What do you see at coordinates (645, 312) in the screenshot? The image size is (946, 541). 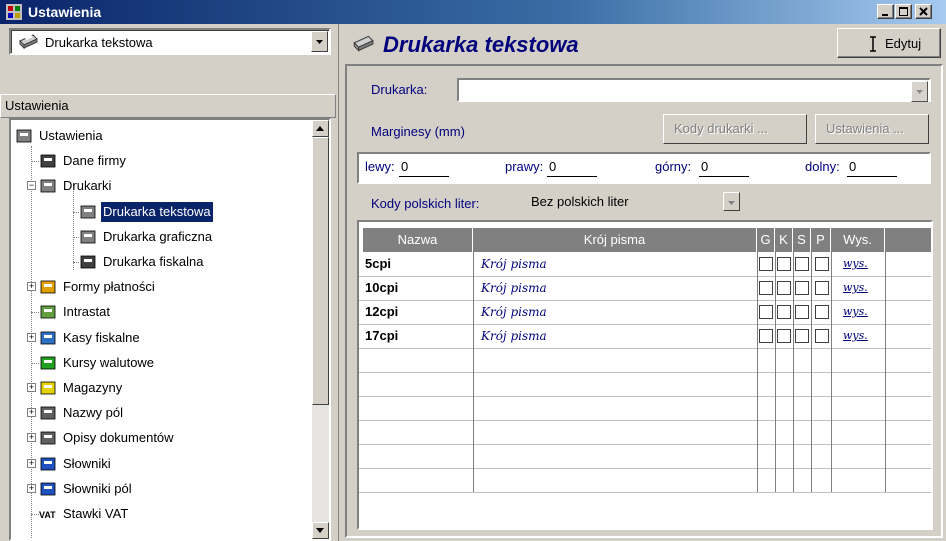 I see `table-row: 12cpi Krój pisma wys.` at bounding box center [645, 312].